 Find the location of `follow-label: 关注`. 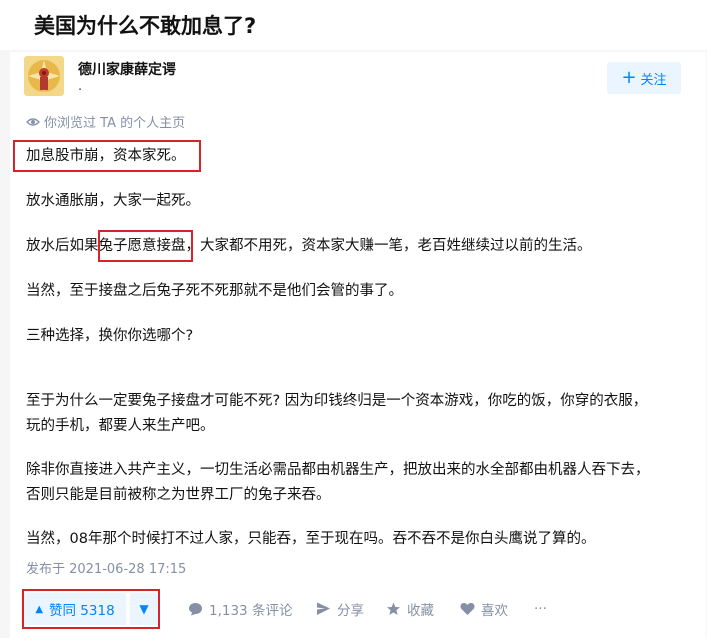

follow-label: 关注 is located at coordinates (653, 80).